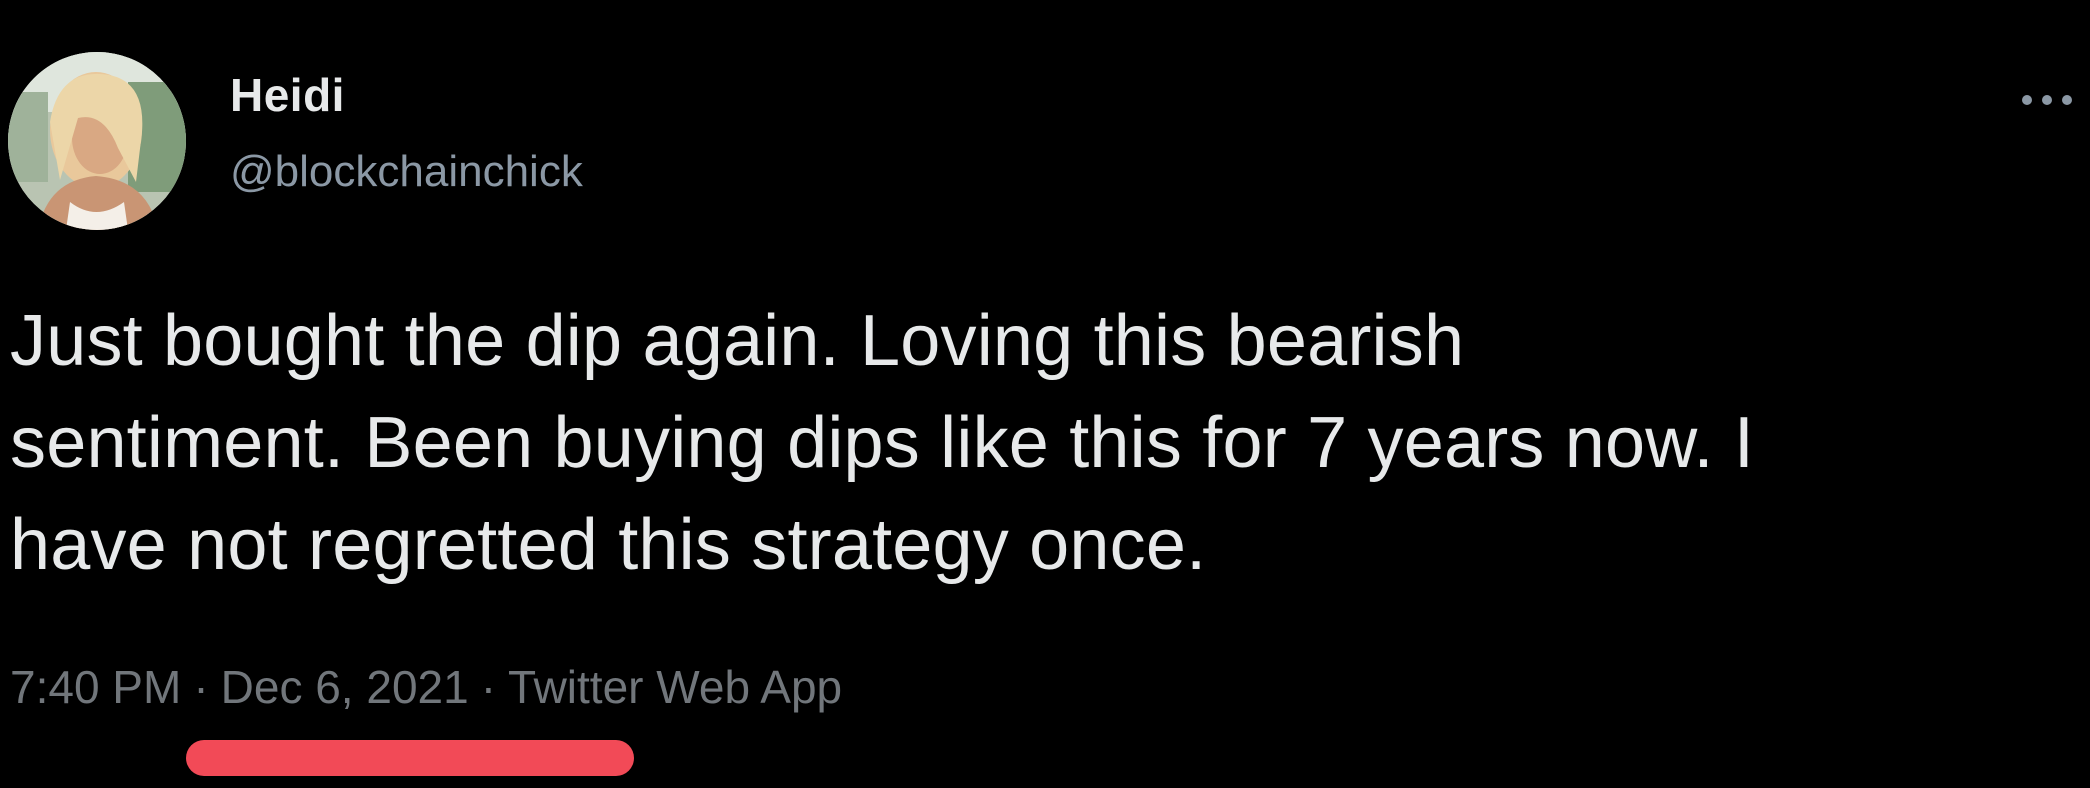 The image size is (2090, 788). Describe the element at coordinates (287, 95) in the screenshot. I see `display-name: Heidi` at that location.